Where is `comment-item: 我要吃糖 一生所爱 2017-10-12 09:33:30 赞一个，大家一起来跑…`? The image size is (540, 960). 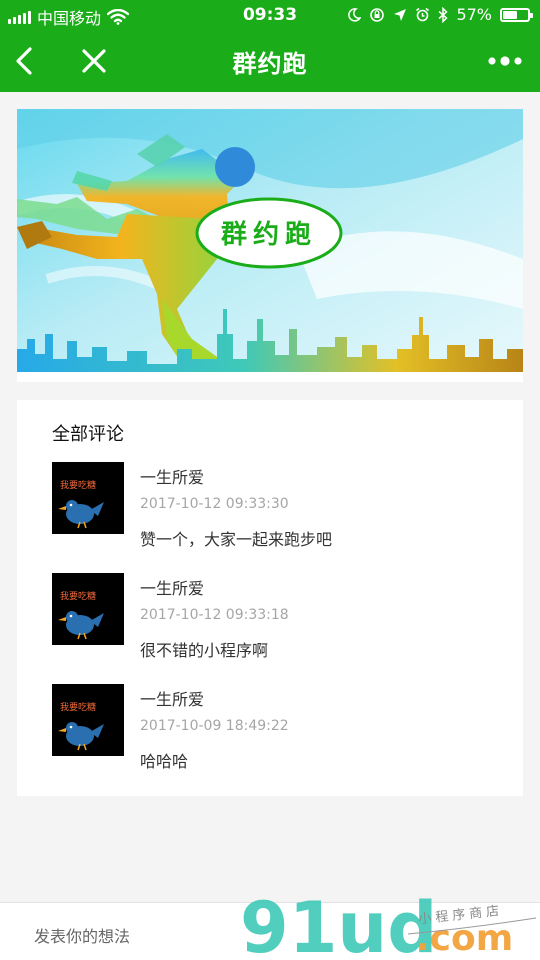
comment-item: 我要吃糖 一生所爱 2017-10-12 09:33:30 赞一个，大家一起来跑… is located at coordinates (277, 512).